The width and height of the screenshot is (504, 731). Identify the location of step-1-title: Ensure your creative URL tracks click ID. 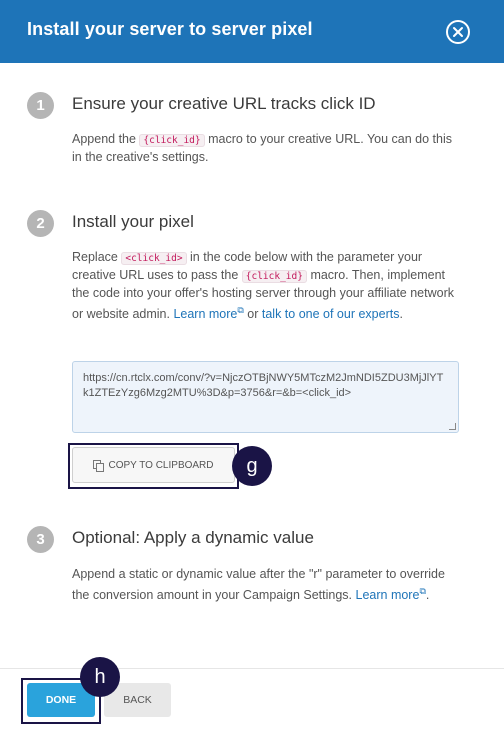
(224, 103).